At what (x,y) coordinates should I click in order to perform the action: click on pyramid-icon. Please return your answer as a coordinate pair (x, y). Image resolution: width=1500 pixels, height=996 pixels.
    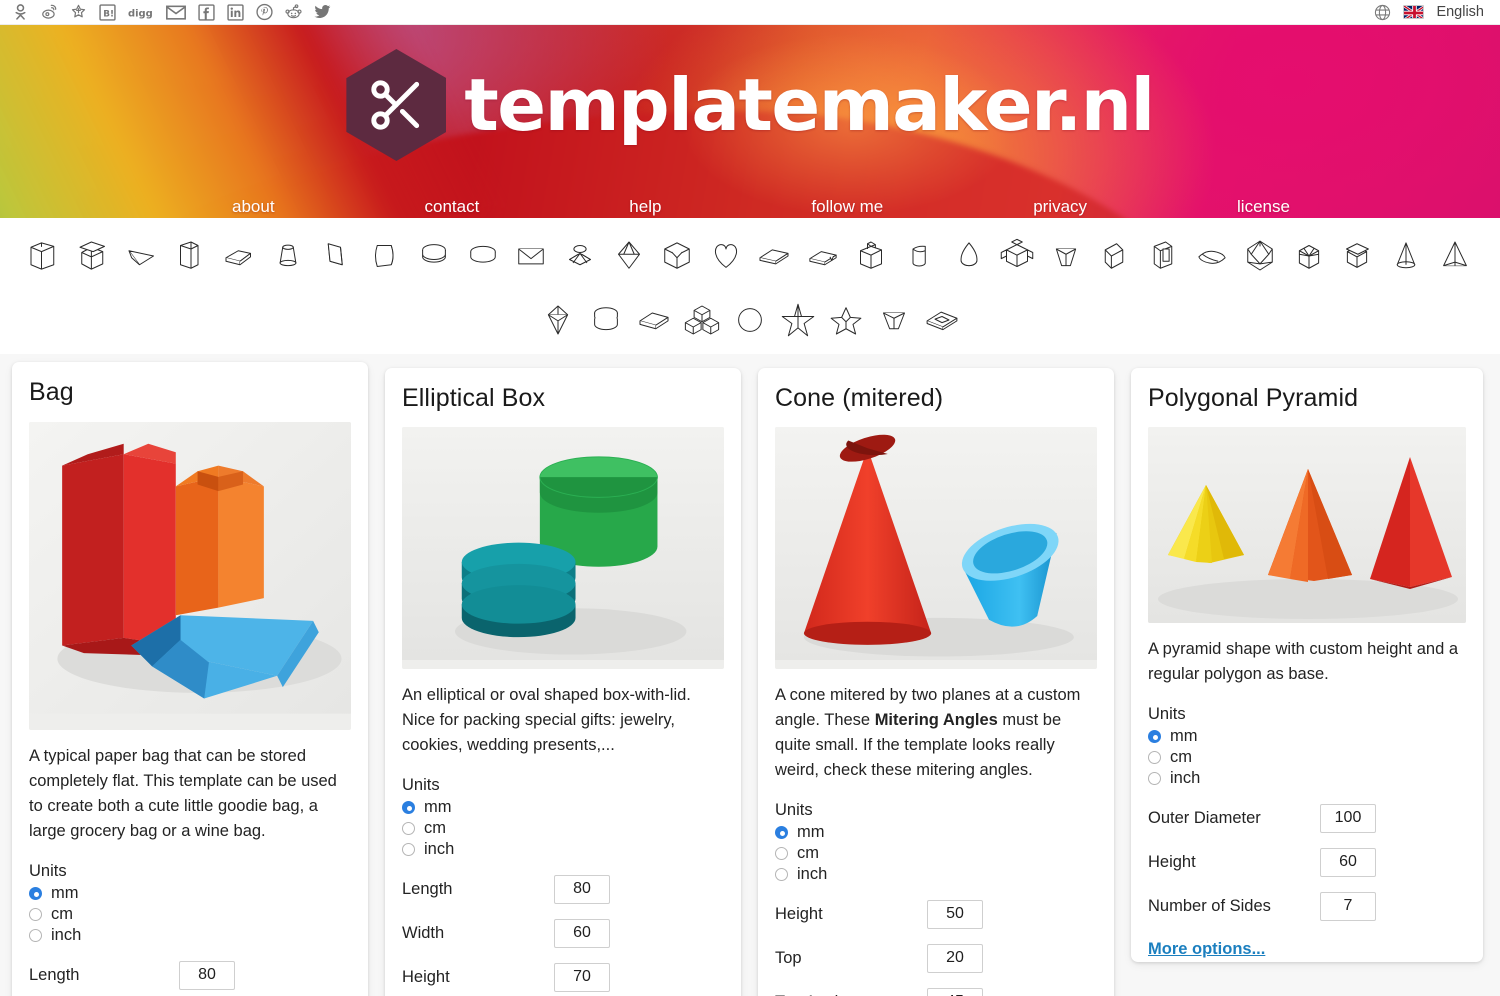
    Looking at the image, I should click on (1454, 256).